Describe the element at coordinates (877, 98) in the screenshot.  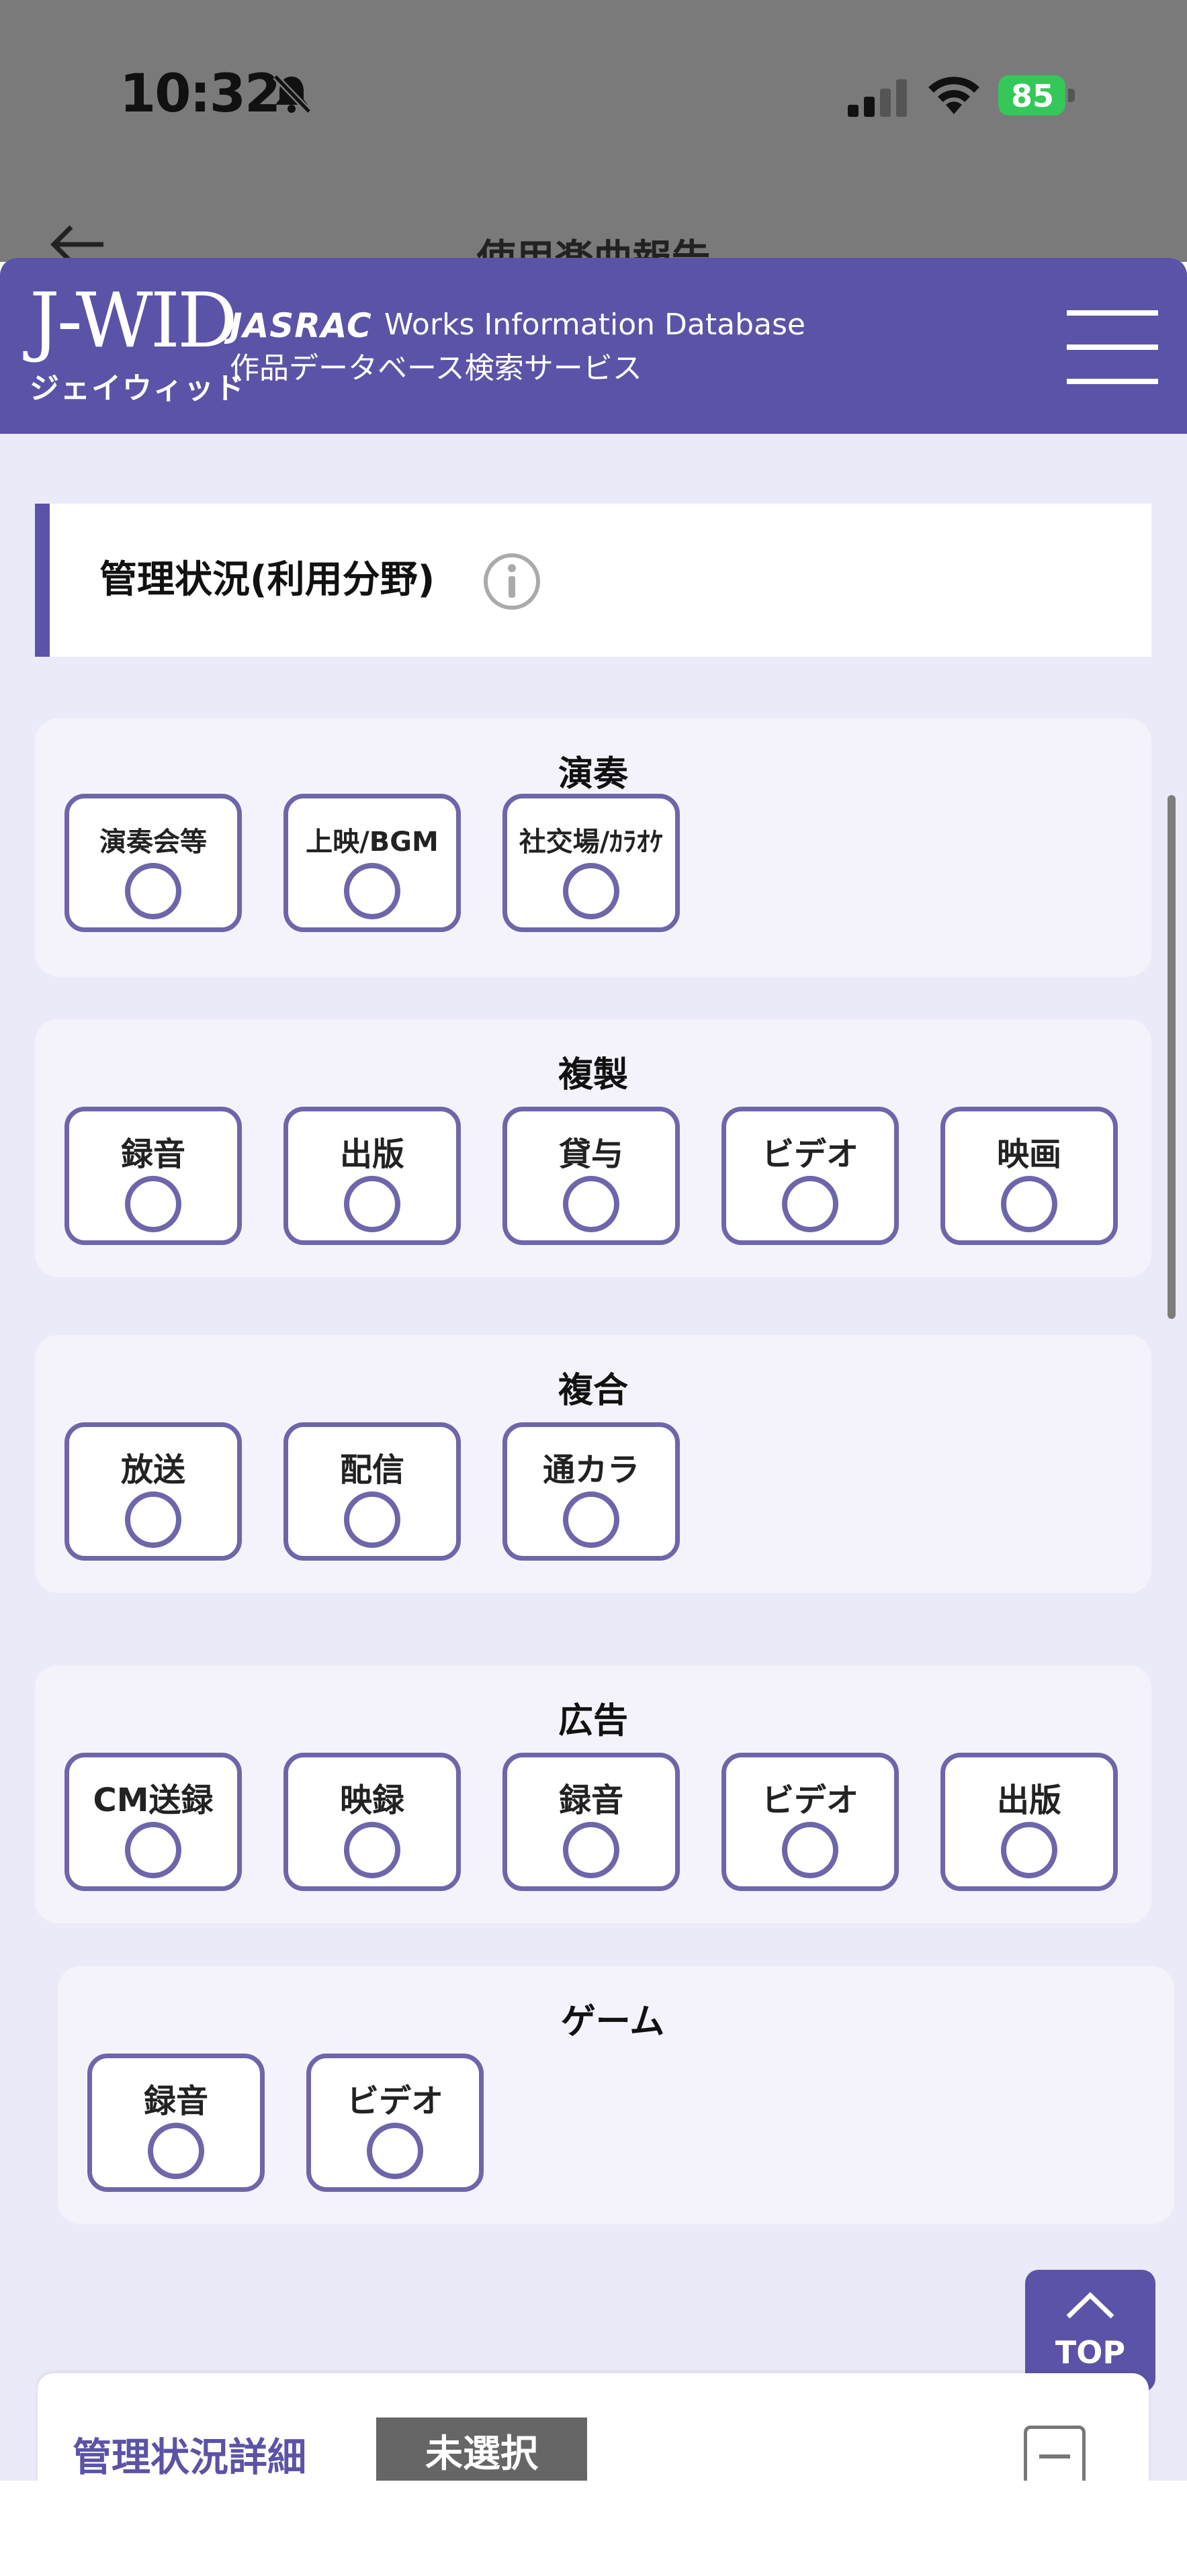
I see `cellular-signal-icon` at that location.